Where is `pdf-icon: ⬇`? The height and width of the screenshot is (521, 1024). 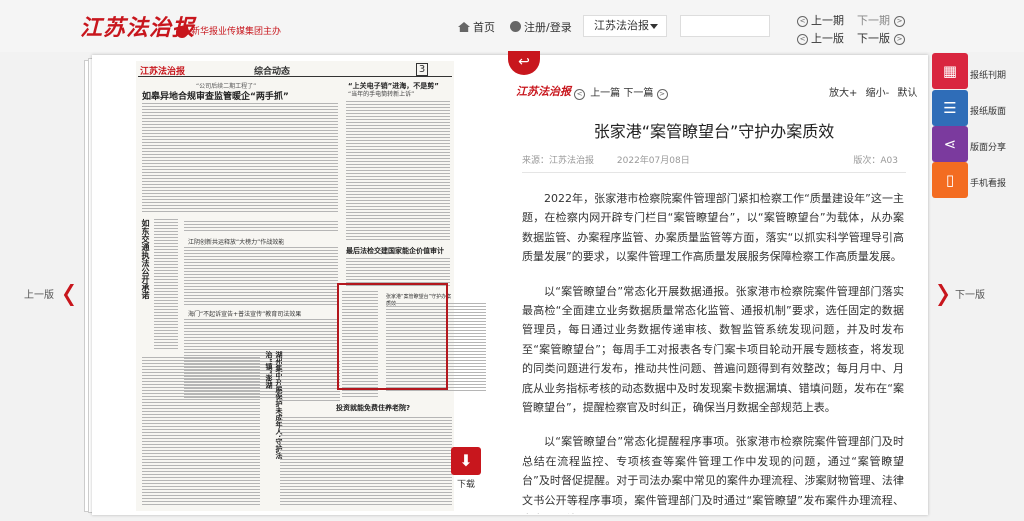 pdf-icon: ⬇ is located at coordinates (466, 461).